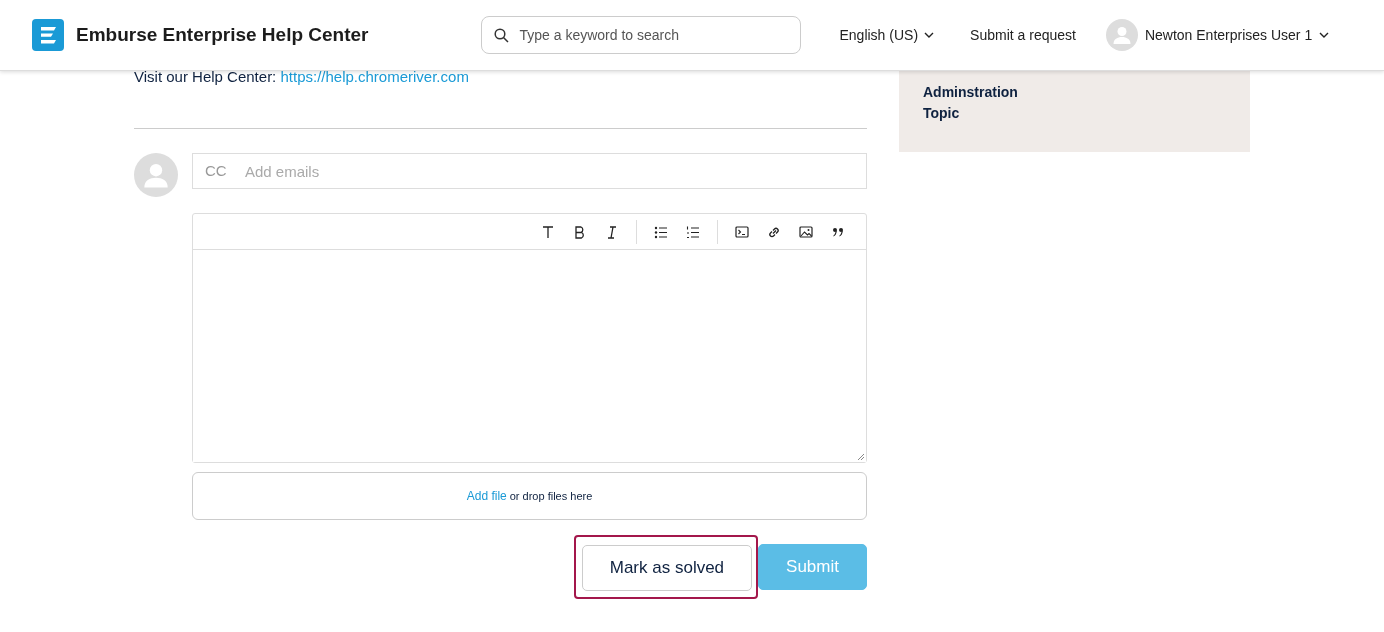  I want to click on mark-solved-button: Mark as solved, so click(667, 568).